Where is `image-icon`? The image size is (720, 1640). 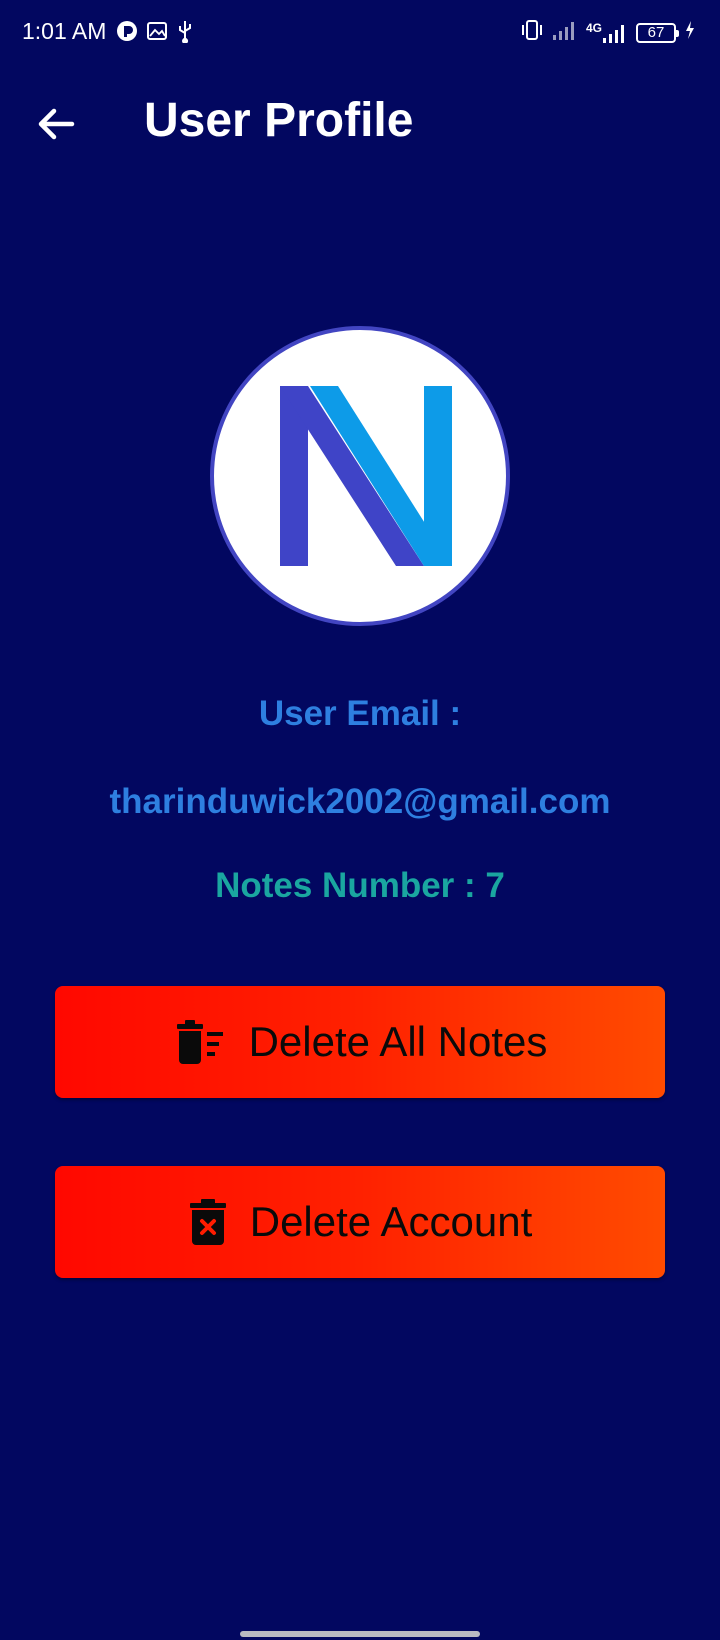 image-icon is located at coordinates (157, 33).